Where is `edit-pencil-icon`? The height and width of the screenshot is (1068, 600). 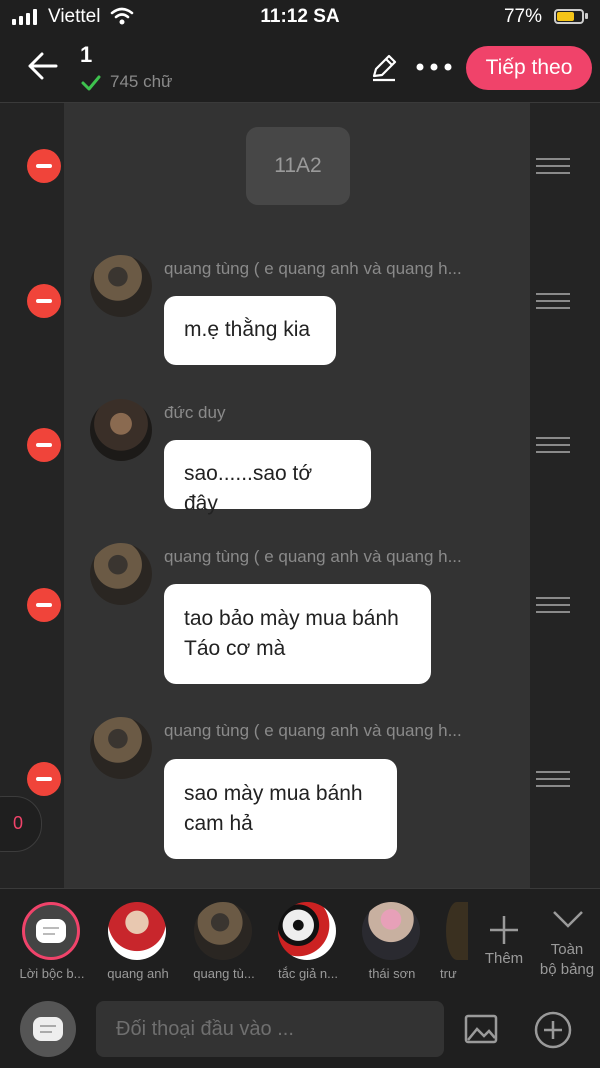
edit-pencil-icon is located at coordinates (384, 68).